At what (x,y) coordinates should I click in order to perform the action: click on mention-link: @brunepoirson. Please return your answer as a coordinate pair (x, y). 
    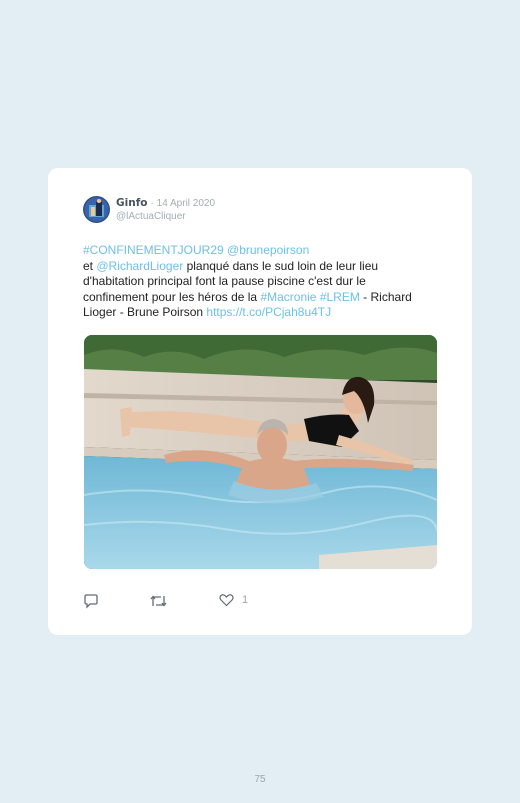
    Looking at the image, I should click on (268, 250).